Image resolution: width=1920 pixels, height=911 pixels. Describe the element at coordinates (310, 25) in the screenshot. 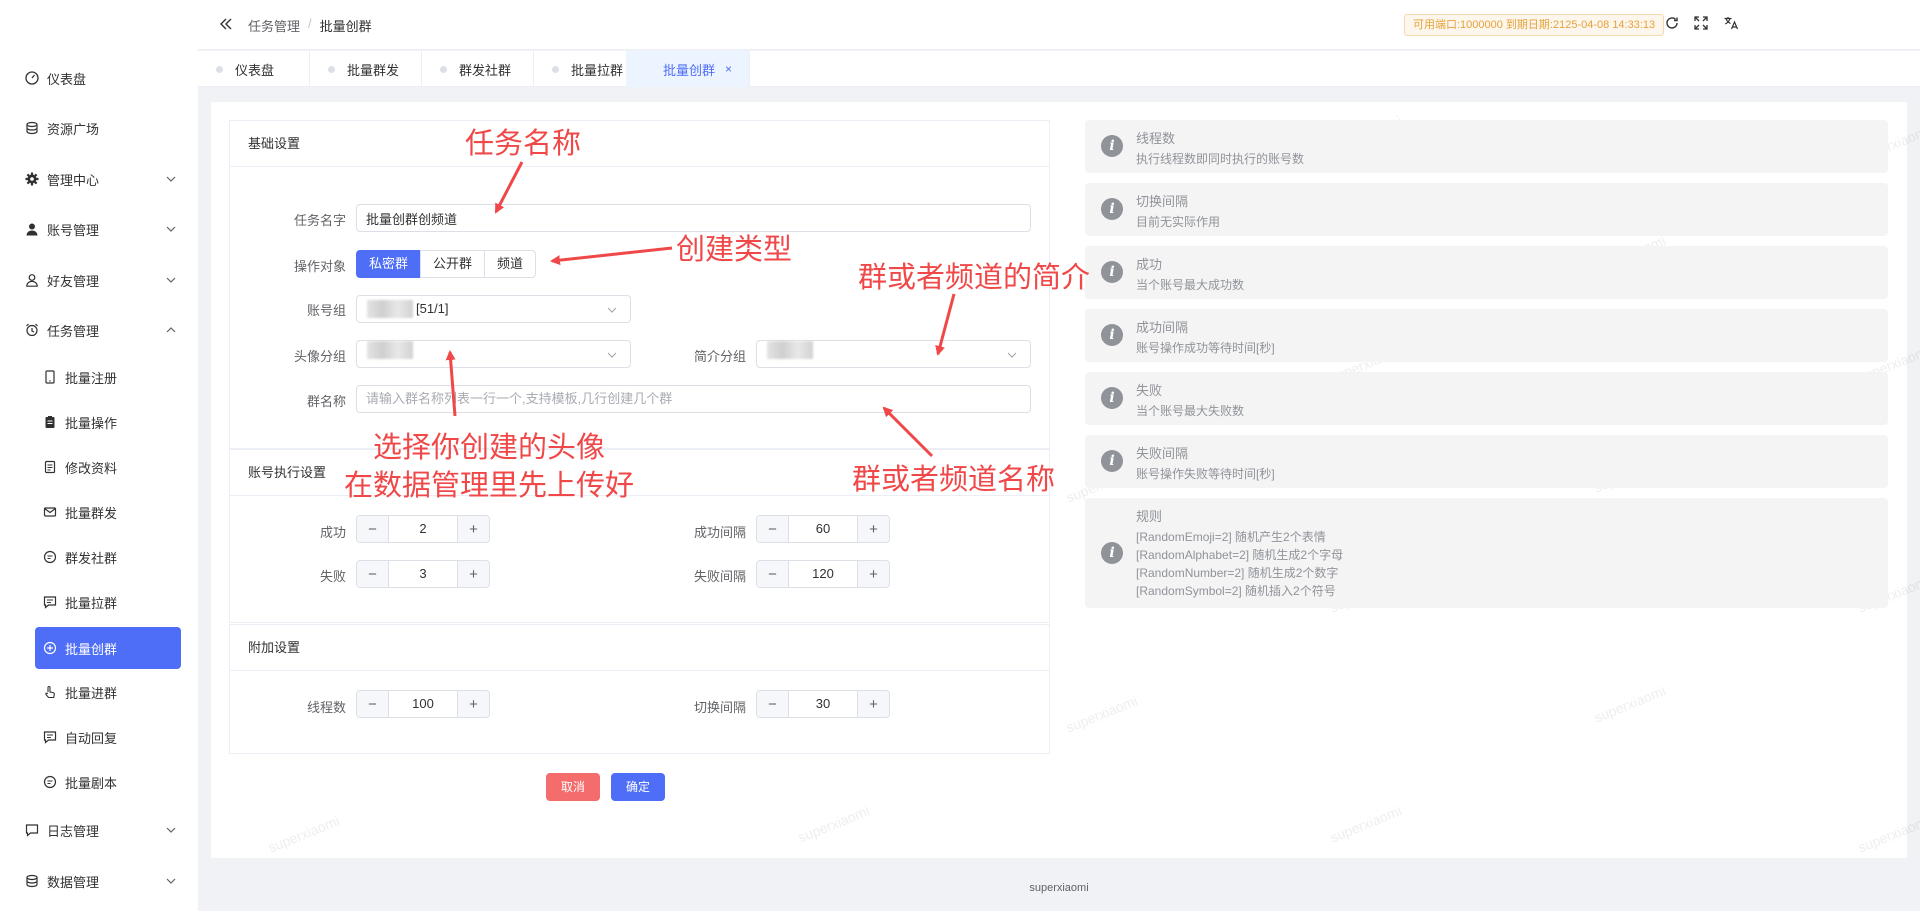

I see `breadcrumb: 任务管理 / 批量创群` at that location.